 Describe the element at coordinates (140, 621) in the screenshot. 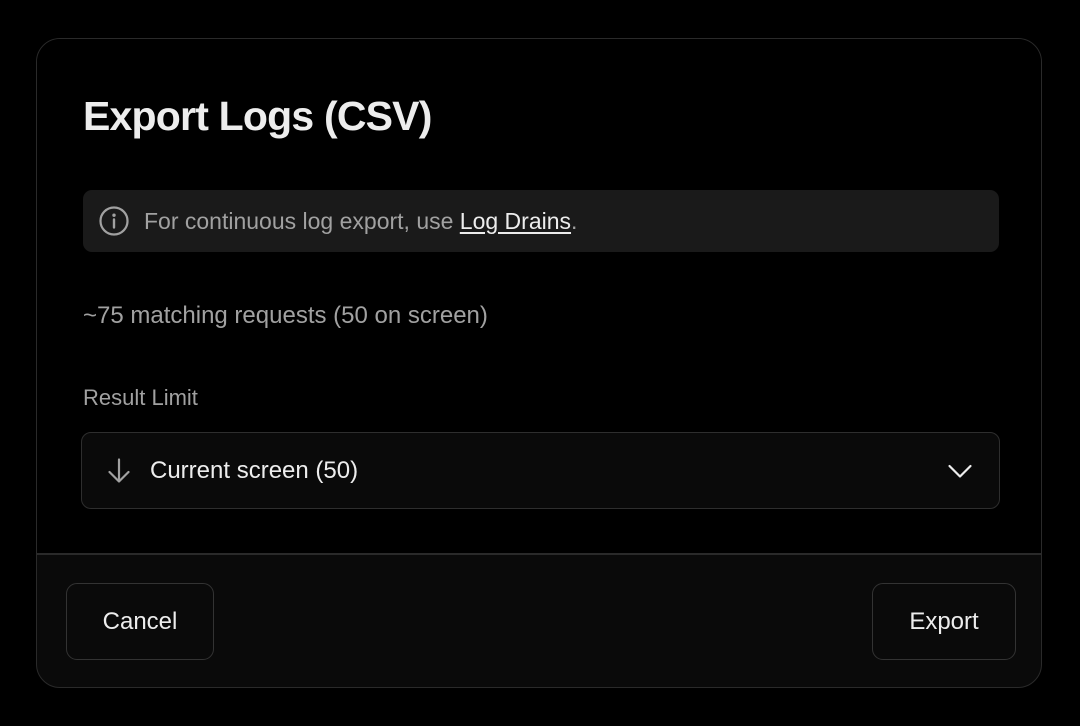

I see `cancel-button: Cancel` at that location.